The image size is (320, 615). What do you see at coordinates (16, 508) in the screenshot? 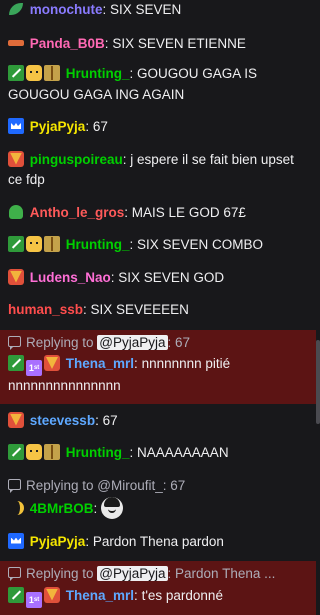
I see `banana-icon` at bounding box center [16, 508].